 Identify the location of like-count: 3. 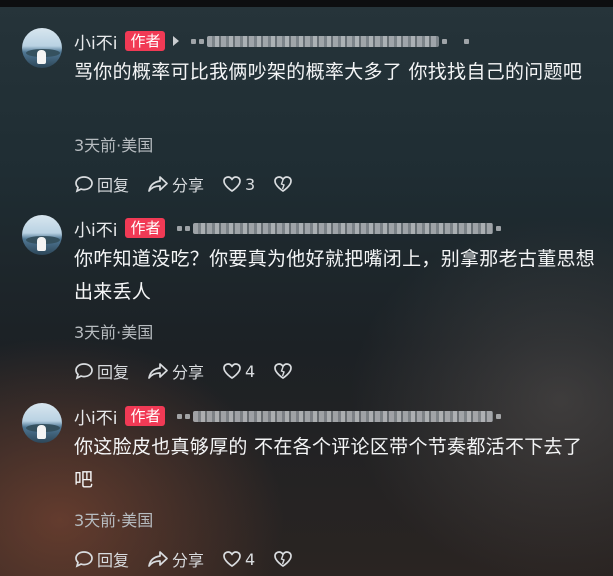
(250, 184).